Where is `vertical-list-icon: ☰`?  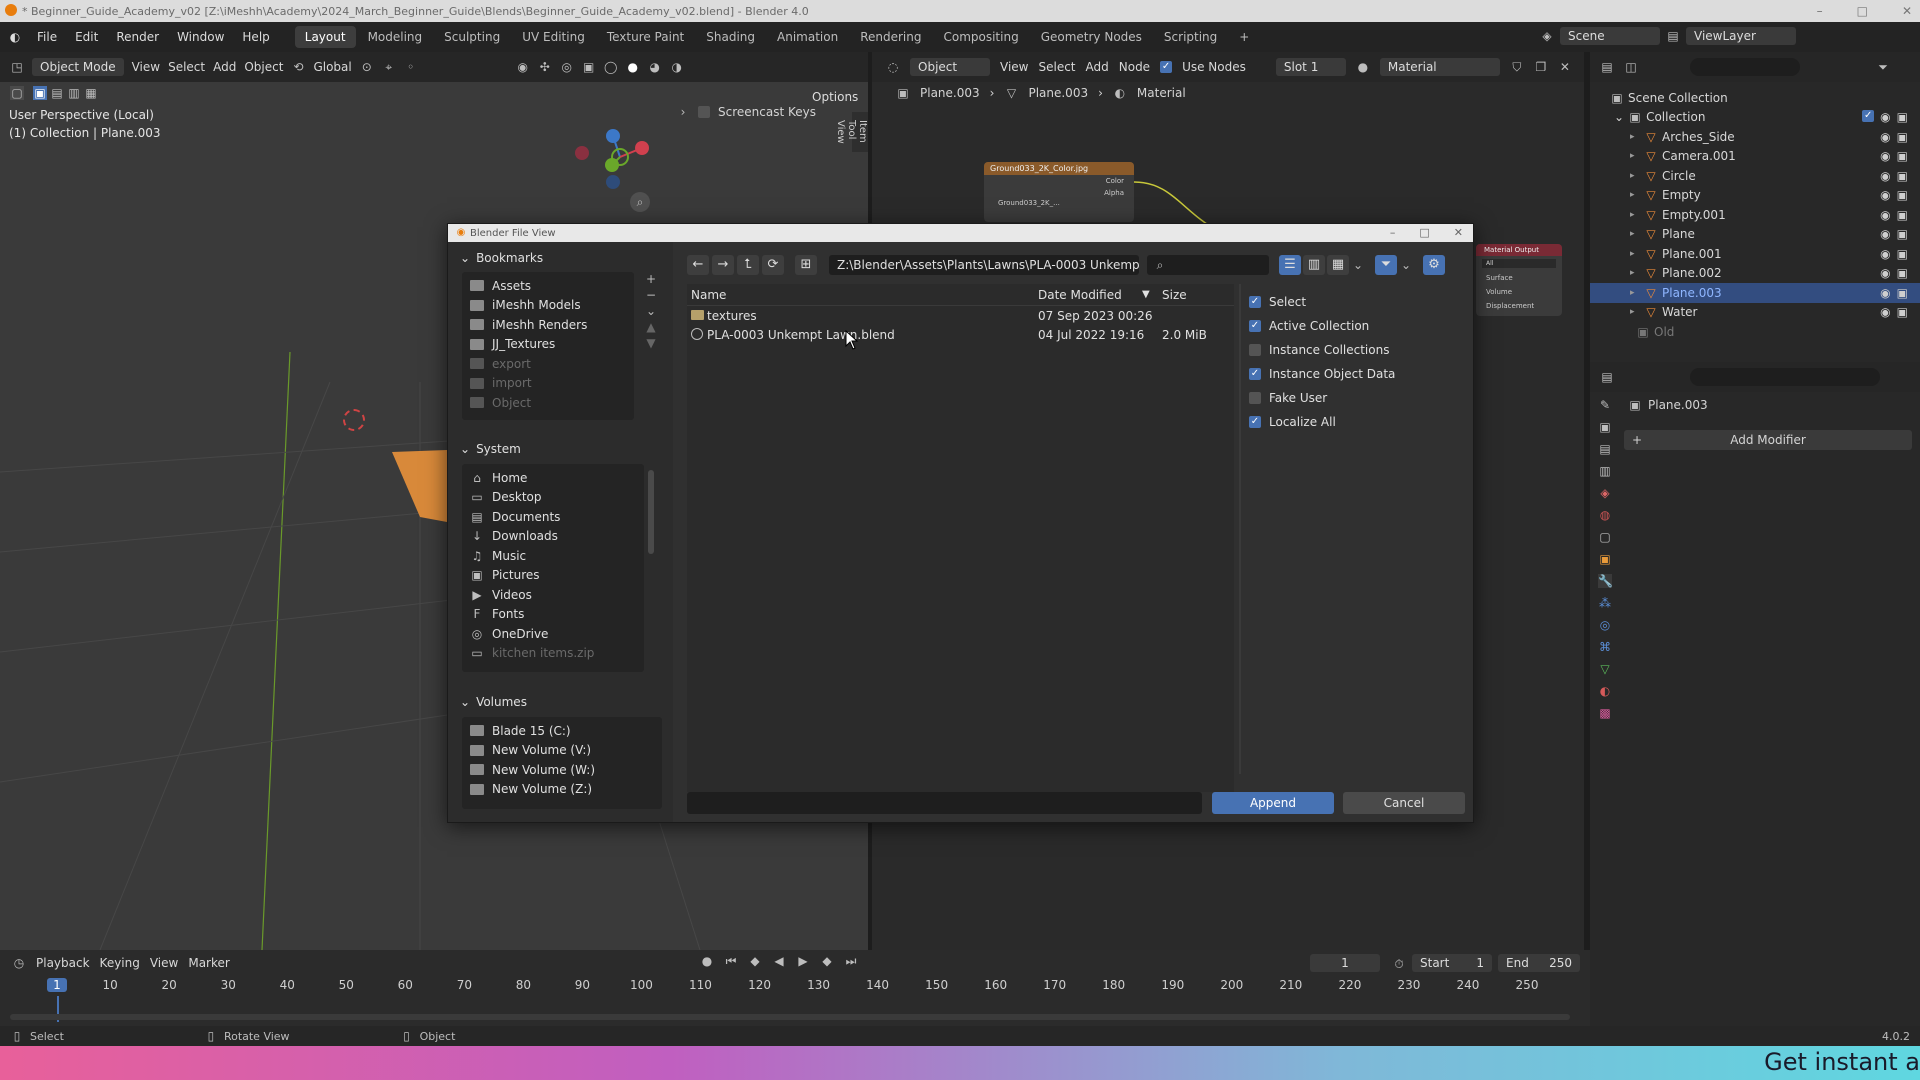 vertical-list-icon: ☰ is located at coordinates (1290, 265).